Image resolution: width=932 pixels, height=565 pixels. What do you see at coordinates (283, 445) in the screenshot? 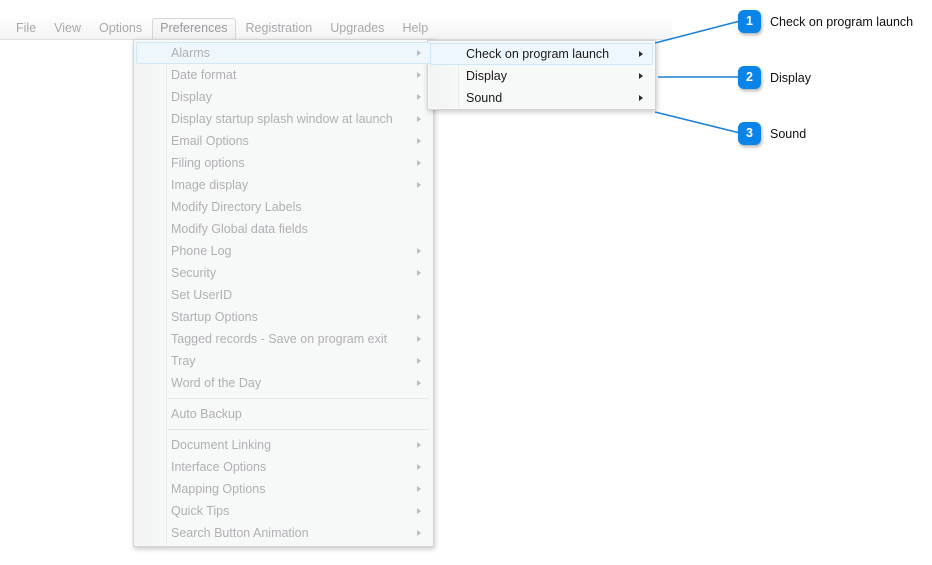
I see `menu-item-document-linking: Document Linking` at bounding box center [283, 445].